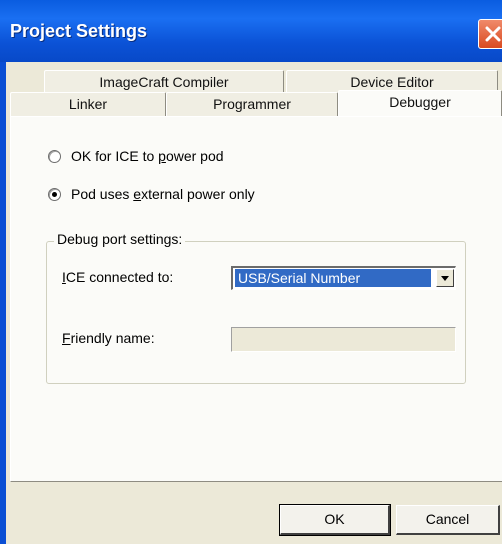 Image resolution: width=502 pixels, height=544 pixels. I want to click on tab-linker: Linker, so click(88, 104).